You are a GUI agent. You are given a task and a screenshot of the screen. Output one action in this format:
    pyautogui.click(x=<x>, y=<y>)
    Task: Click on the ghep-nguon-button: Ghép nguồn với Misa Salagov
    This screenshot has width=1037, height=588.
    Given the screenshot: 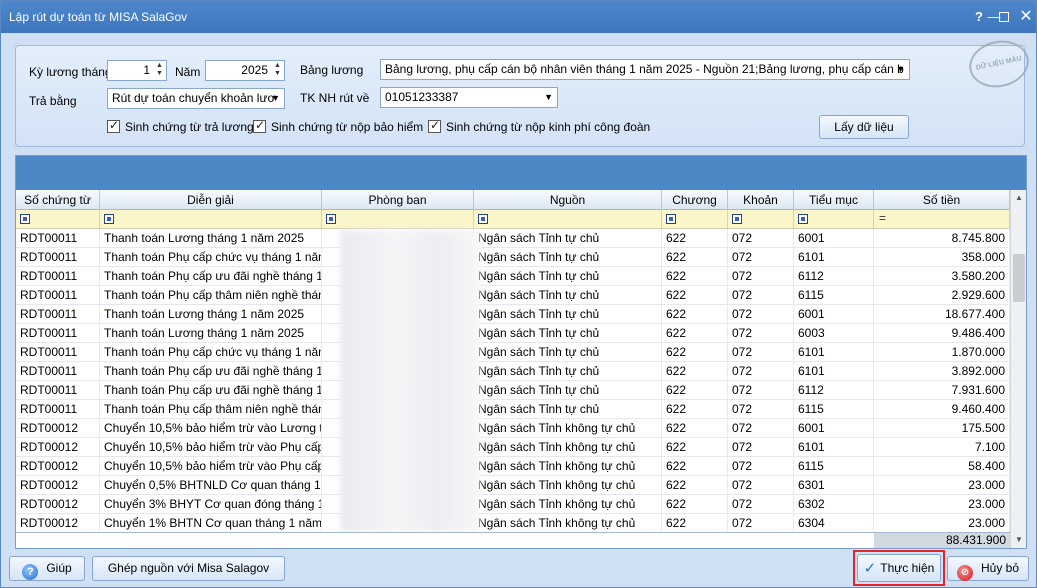 What is the action you would take?
    pyautogui.click(x=188, y=568)
    